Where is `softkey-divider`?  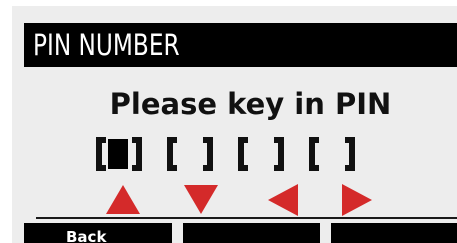
softkey-divider is located at coordinates (246, 218).